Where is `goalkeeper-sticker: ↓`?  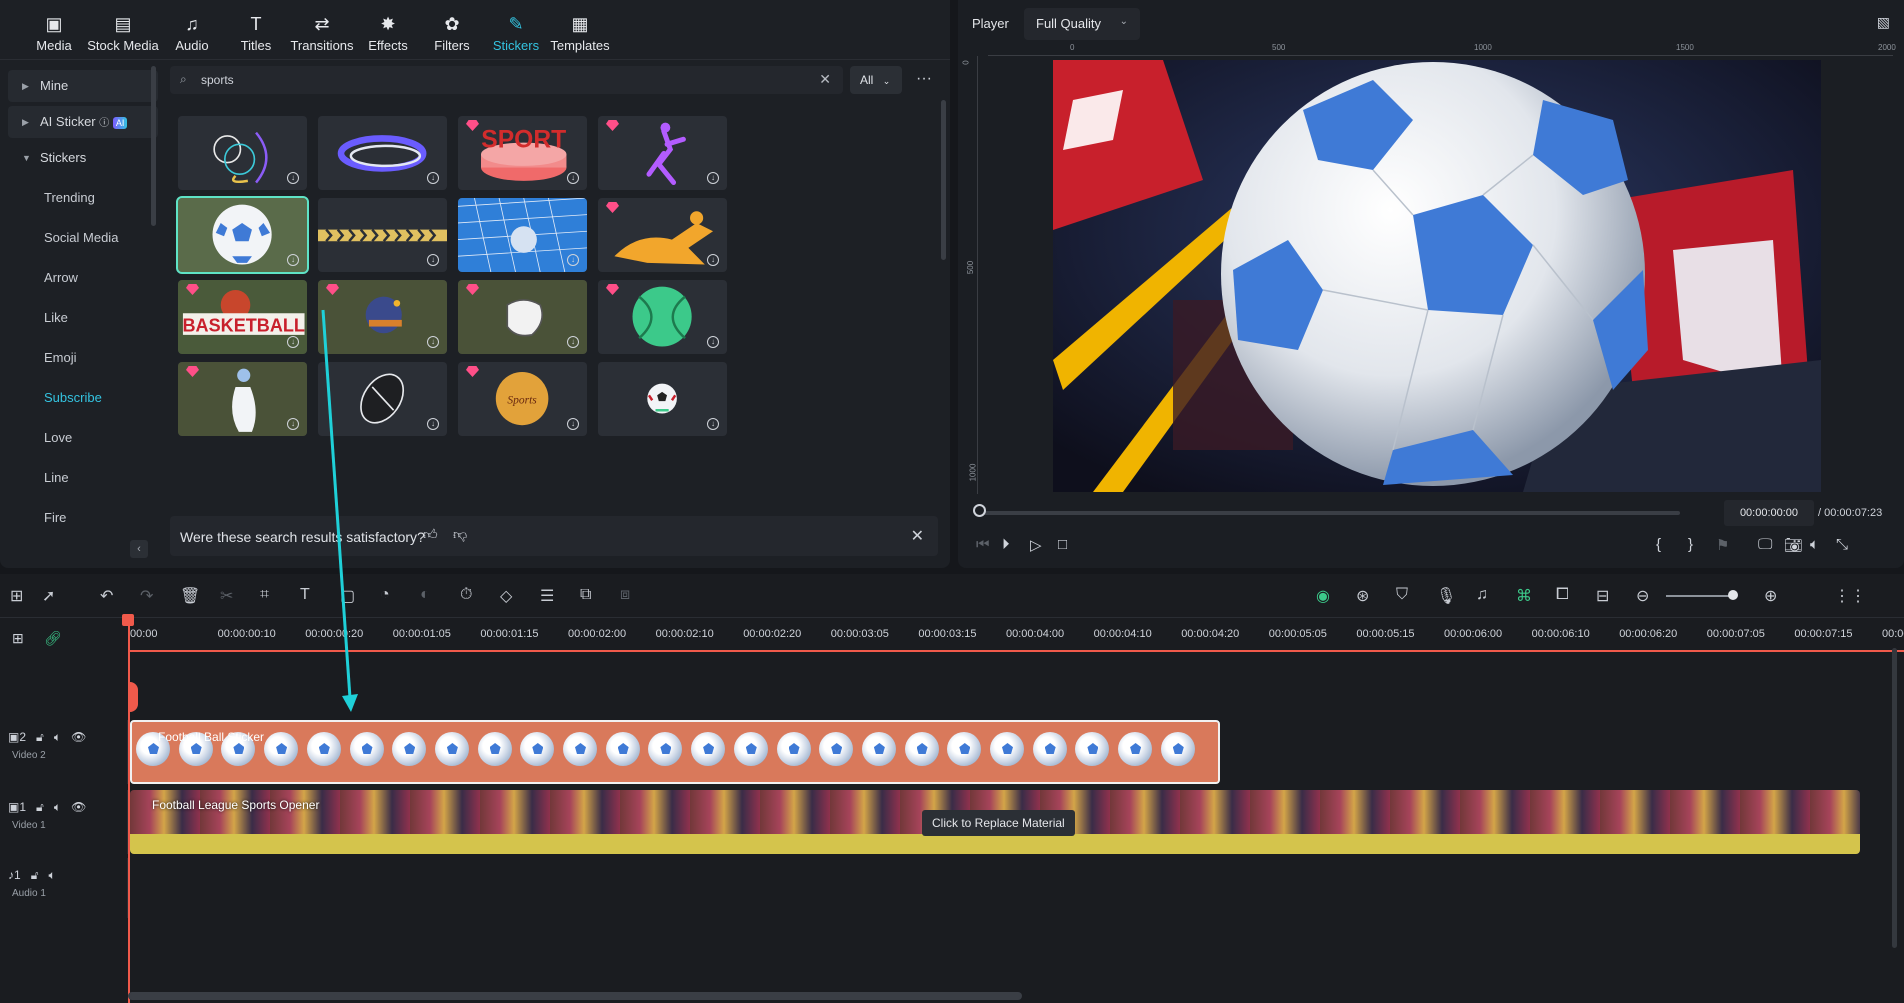 goalkeeper-sticker: ↓ is located at coordinates (662, 235).